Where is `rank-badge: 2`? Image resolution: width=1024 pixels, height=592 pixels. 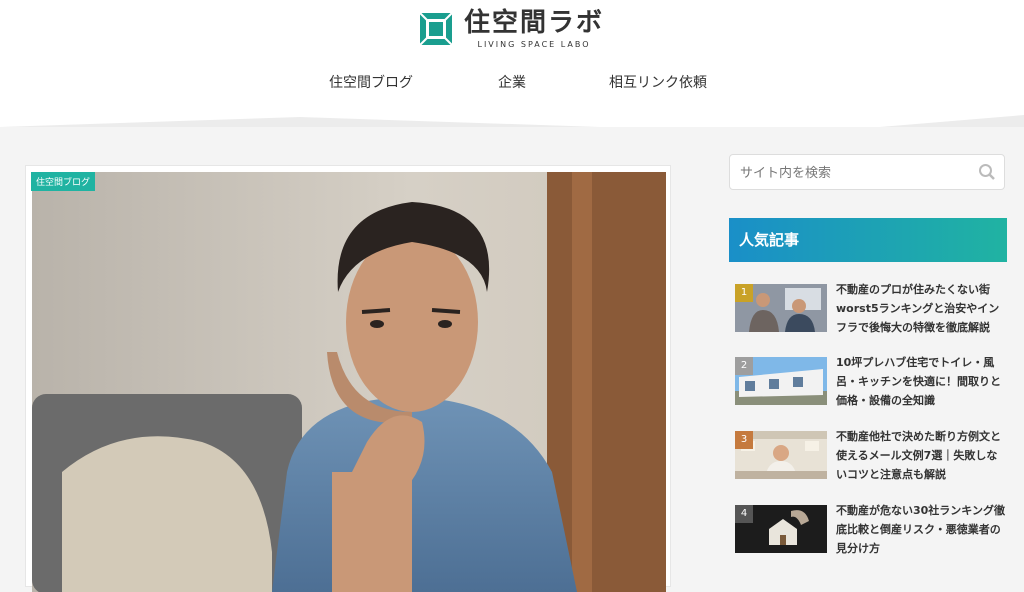
rank-badge: 2 is located at coordinates (744, 366).